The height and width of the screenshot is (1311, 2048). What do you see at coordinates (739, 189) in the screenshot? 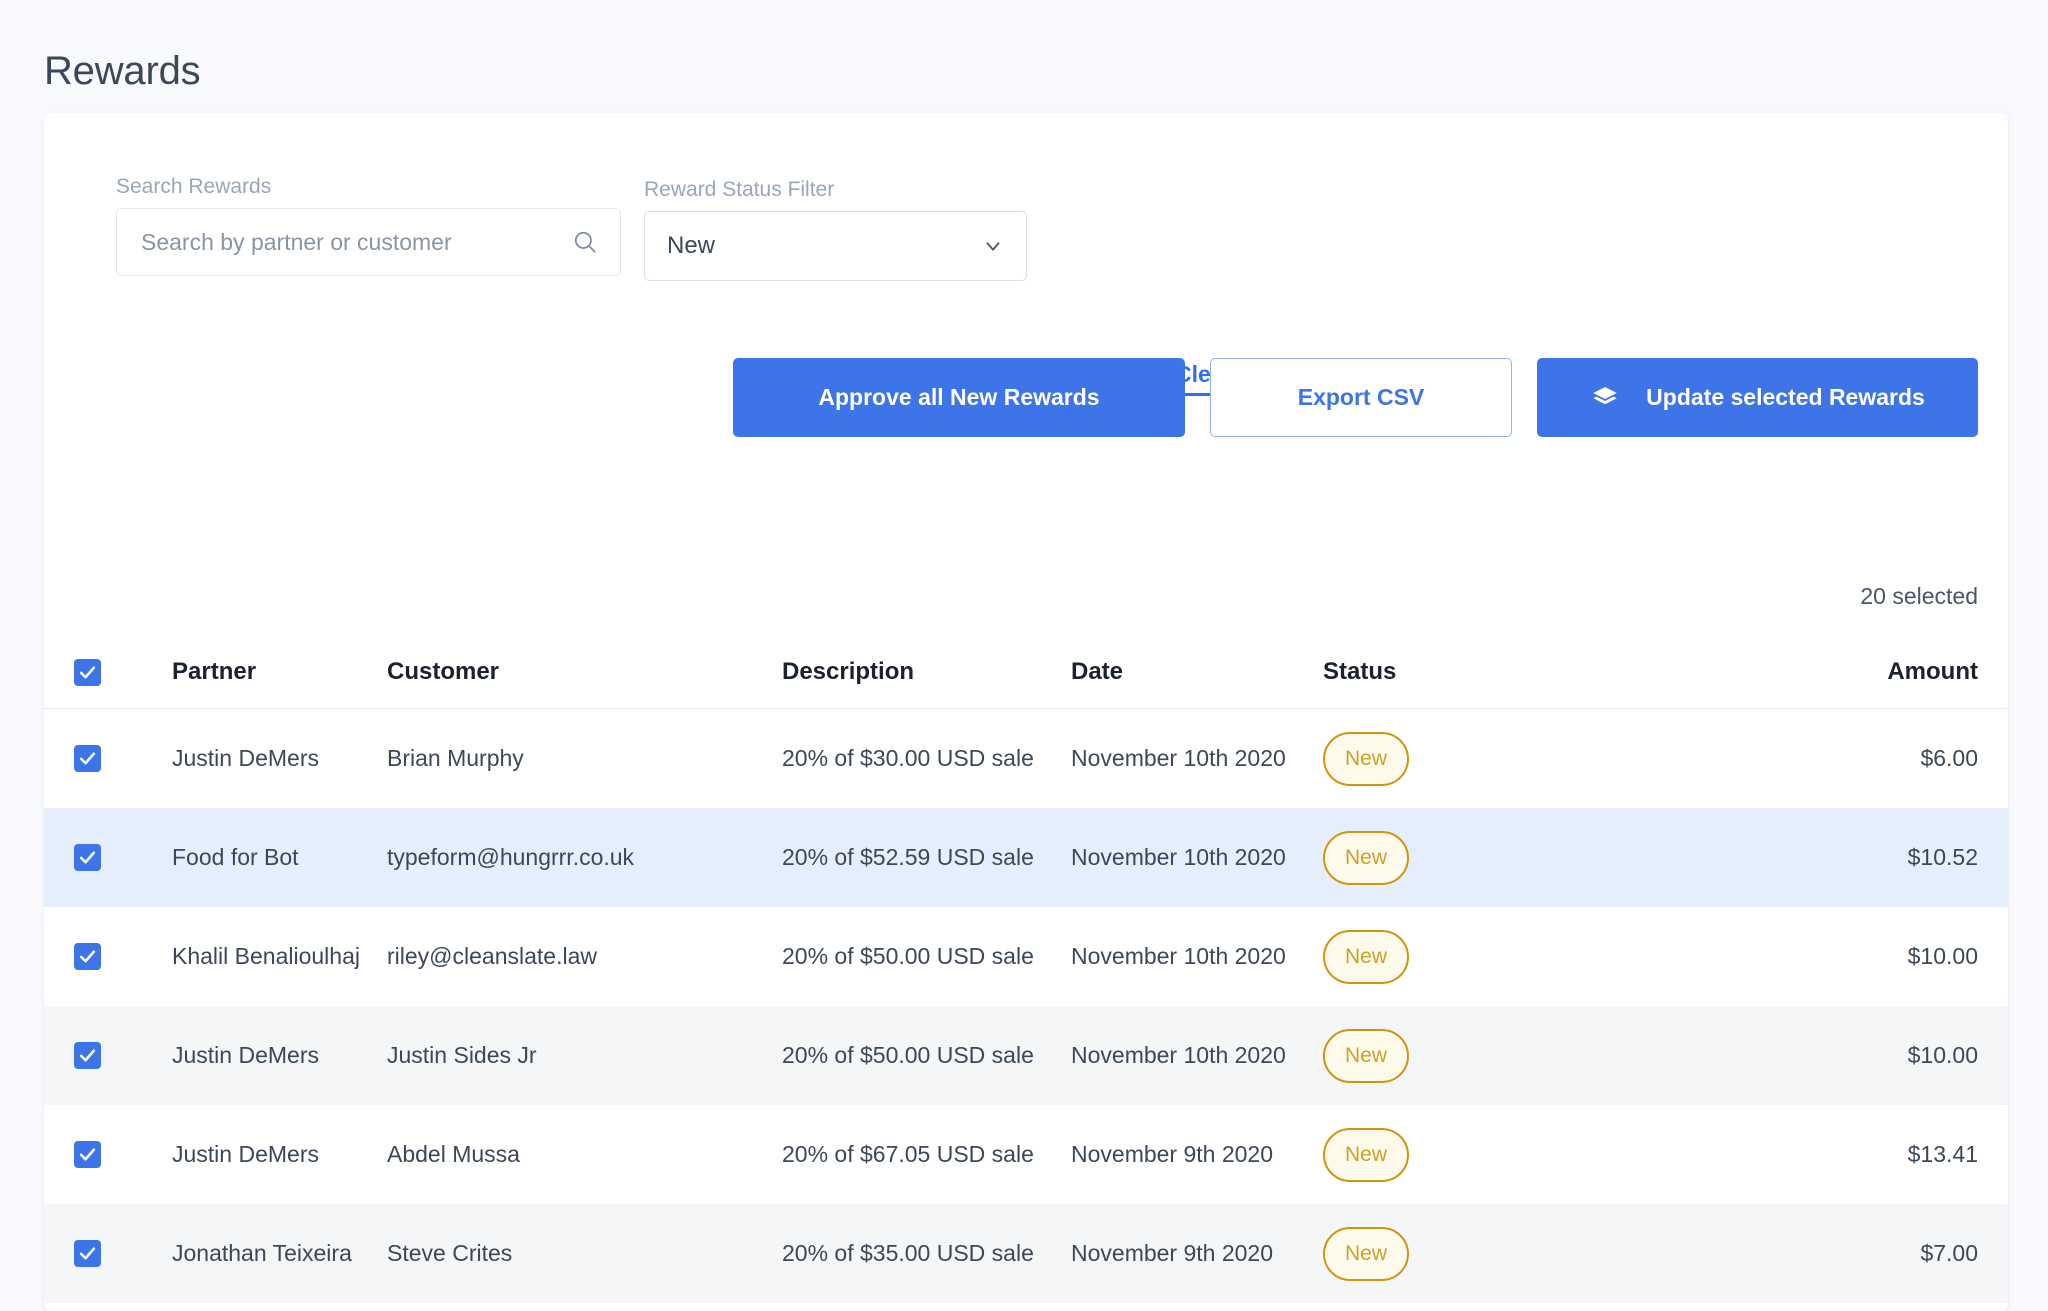
I see `status-filter-label: Reward Status Filter` at bounding box center [739, 189].